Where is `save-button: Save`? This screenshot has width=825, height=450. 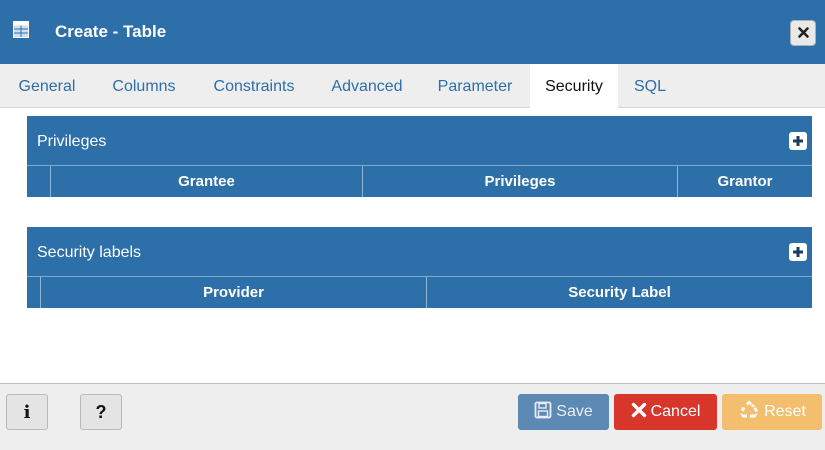
save-button: Save is located at coordinates (563, 412).